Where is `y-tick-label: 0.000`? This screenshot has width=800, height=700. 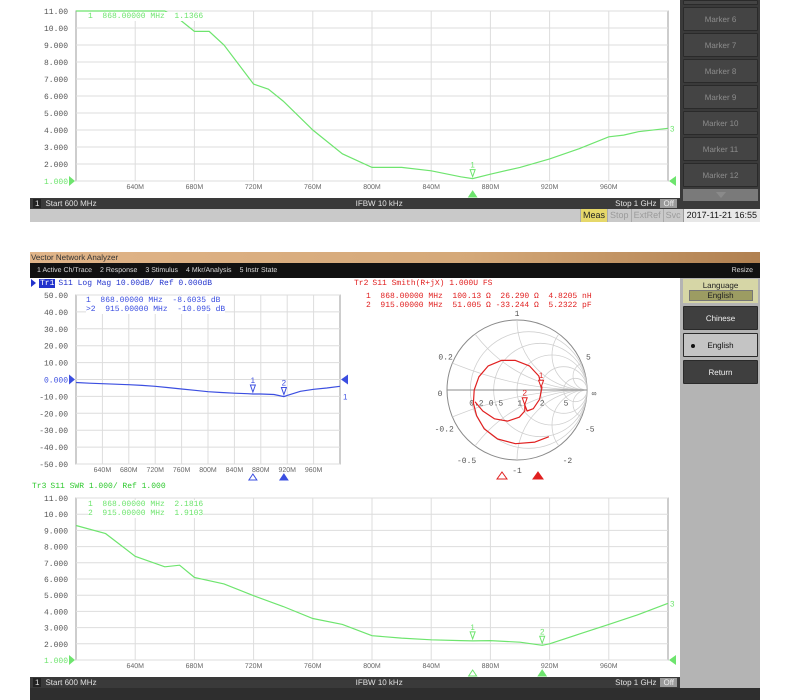 y-tick-label: 0.000 is located at coordinates (56, 381).